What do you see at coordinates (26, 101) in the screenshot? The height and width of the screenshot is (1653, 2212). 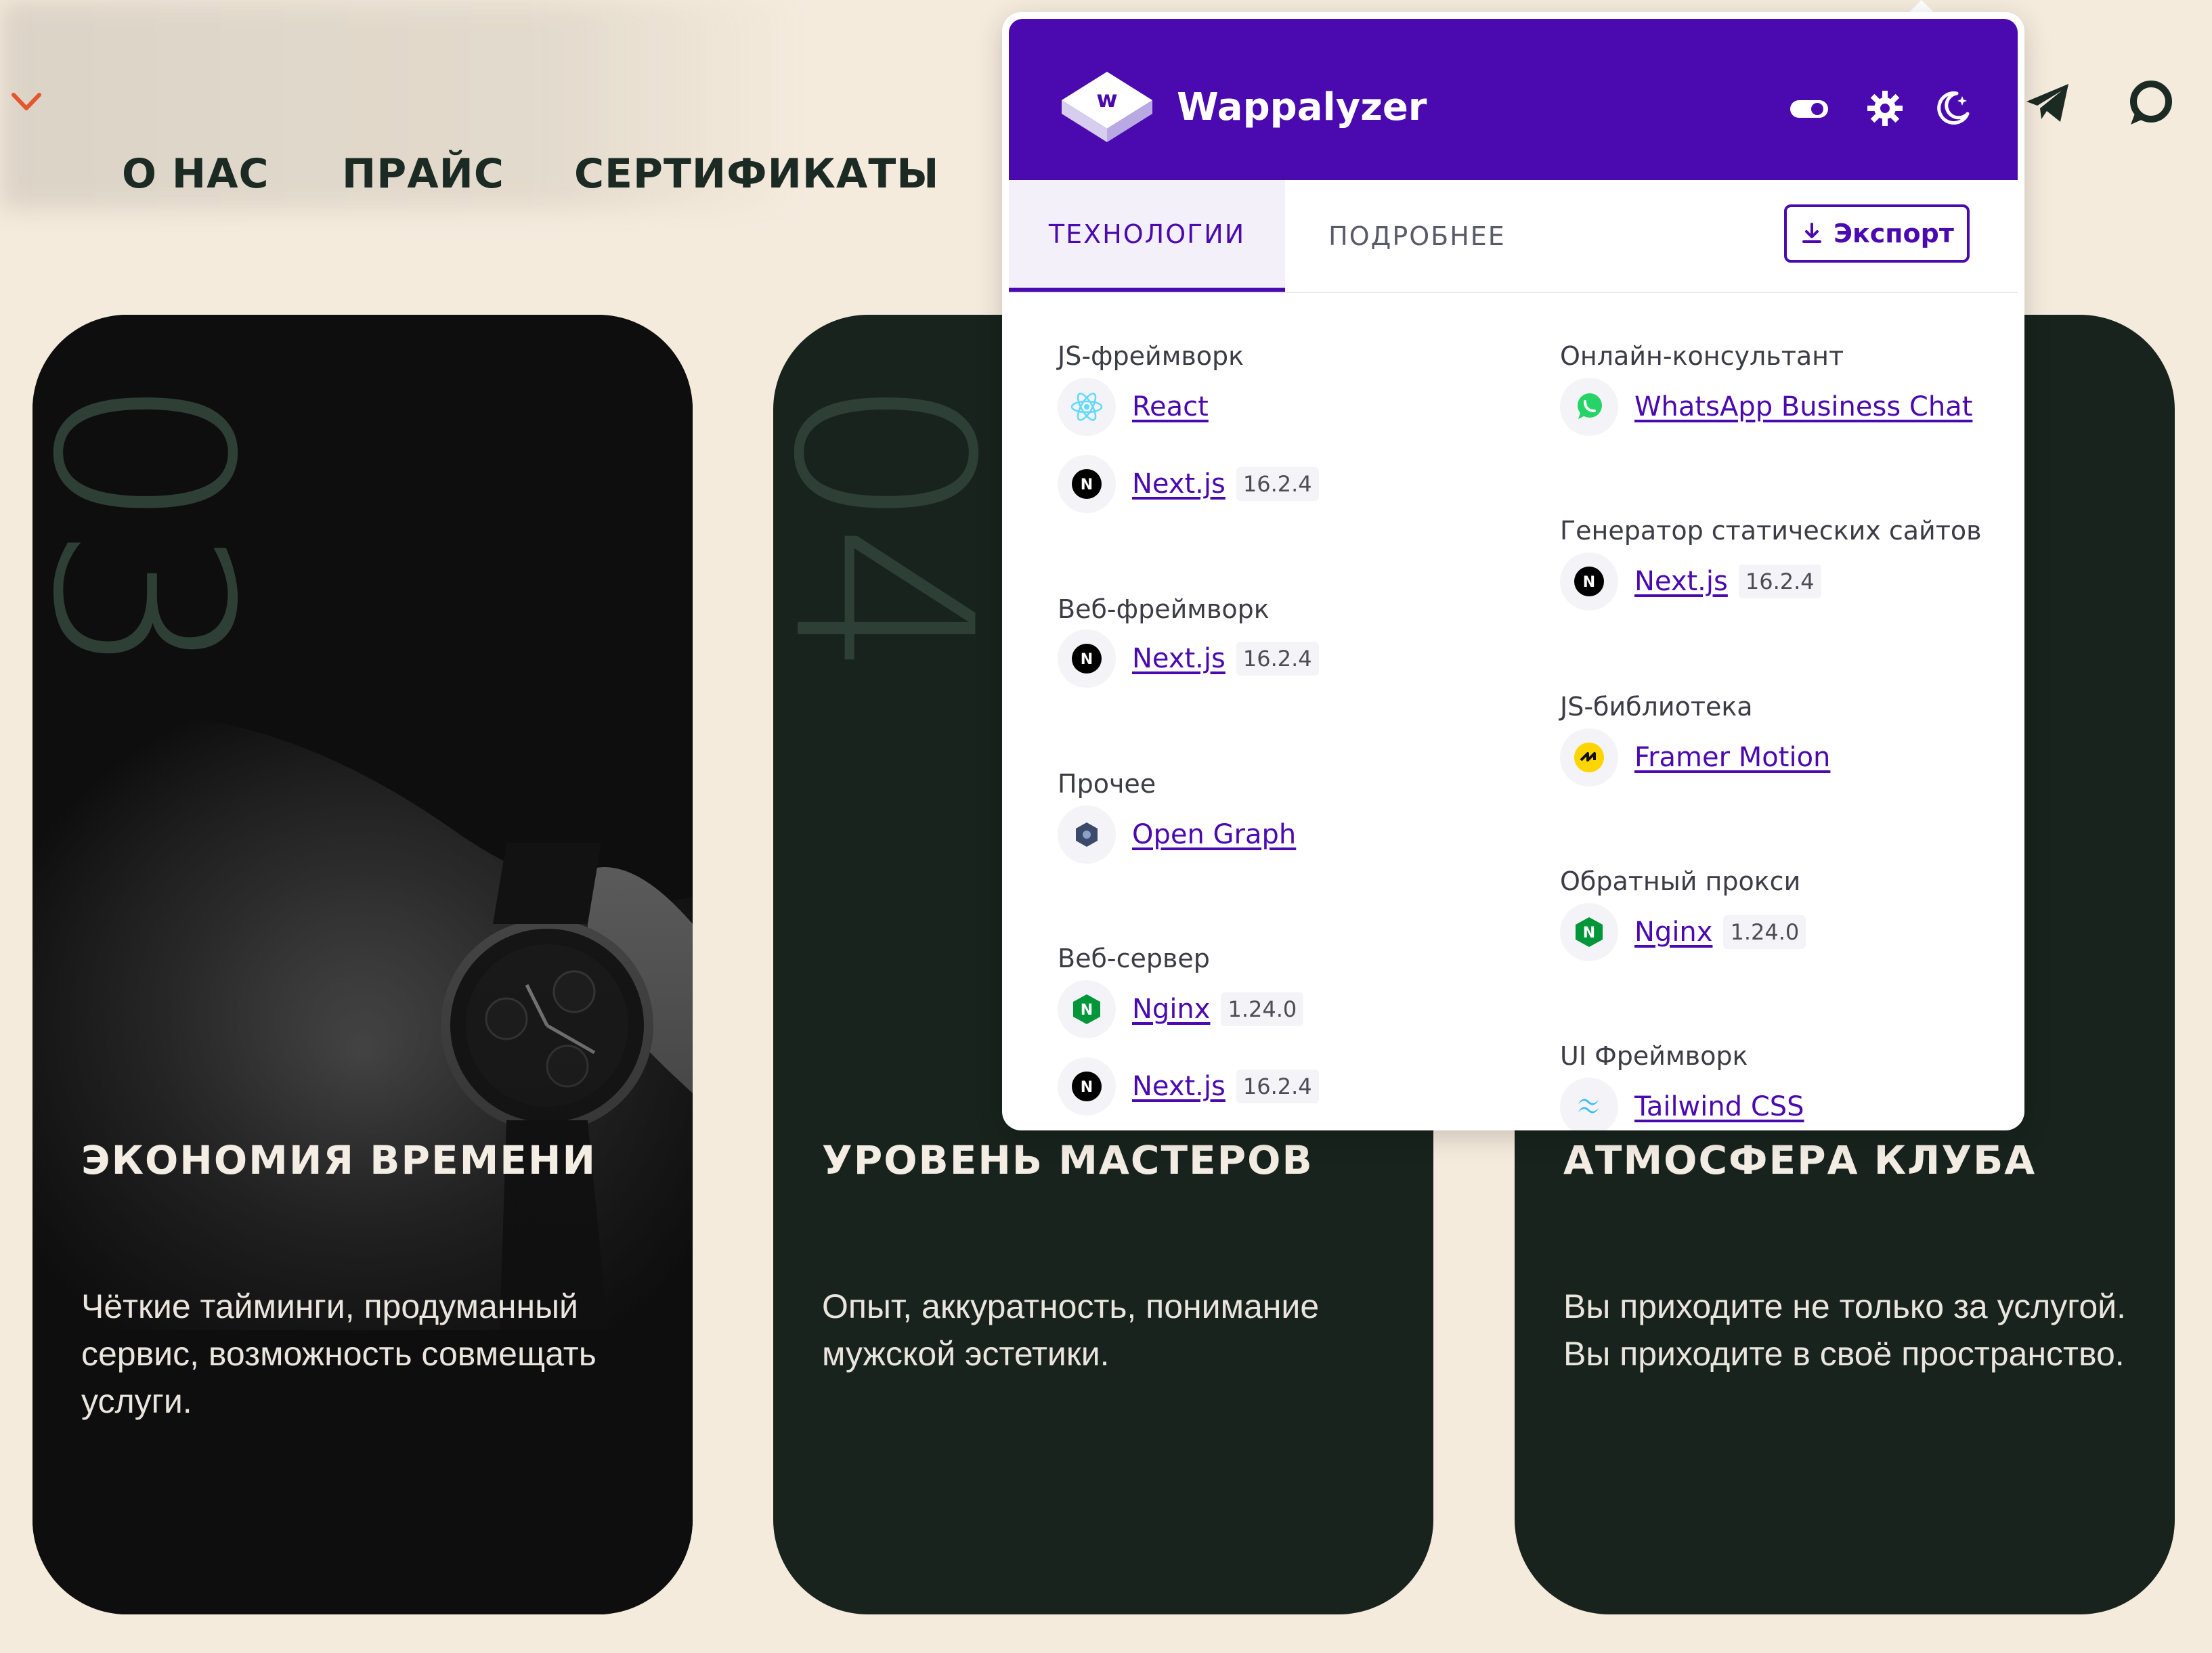 I see `chevron-down-icon` at bounding box center [26, 101].